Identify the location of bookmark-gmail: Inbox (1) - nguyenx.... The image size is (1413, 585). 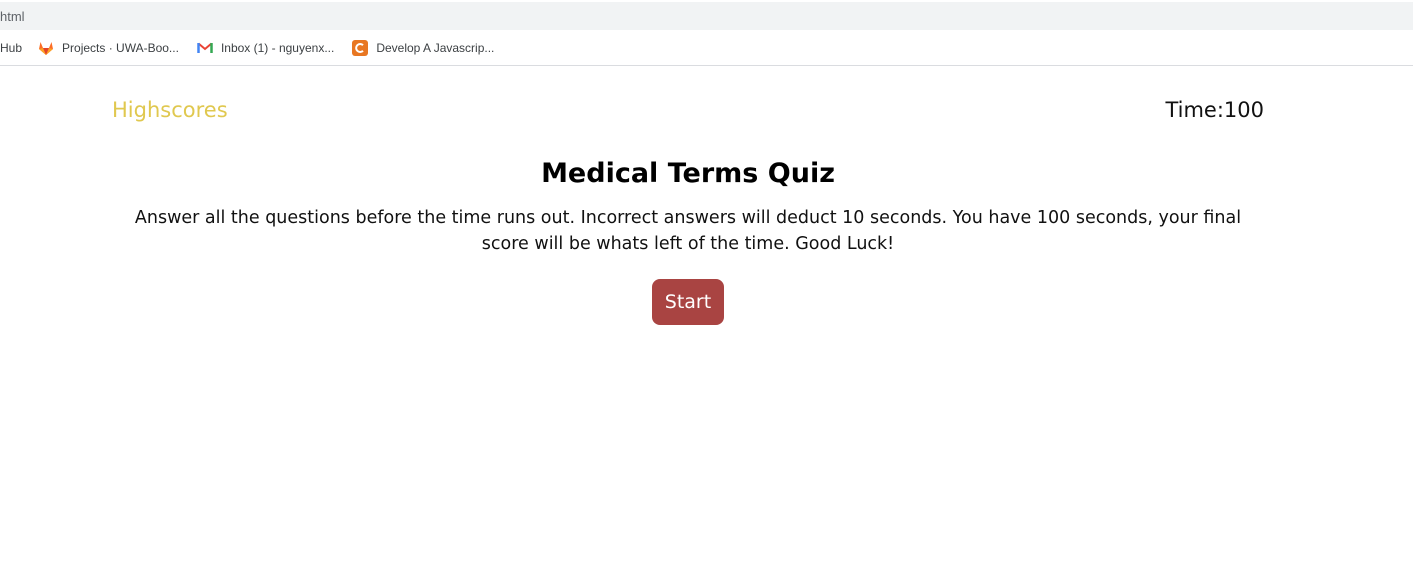
(265, 47).